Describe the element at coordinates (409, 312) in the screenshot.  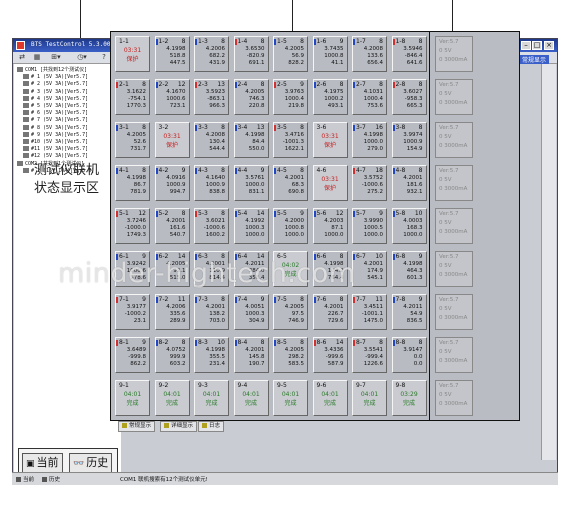
I see `channel-cell: 7-8 9 4.2011 54.9 836.5` at that location.